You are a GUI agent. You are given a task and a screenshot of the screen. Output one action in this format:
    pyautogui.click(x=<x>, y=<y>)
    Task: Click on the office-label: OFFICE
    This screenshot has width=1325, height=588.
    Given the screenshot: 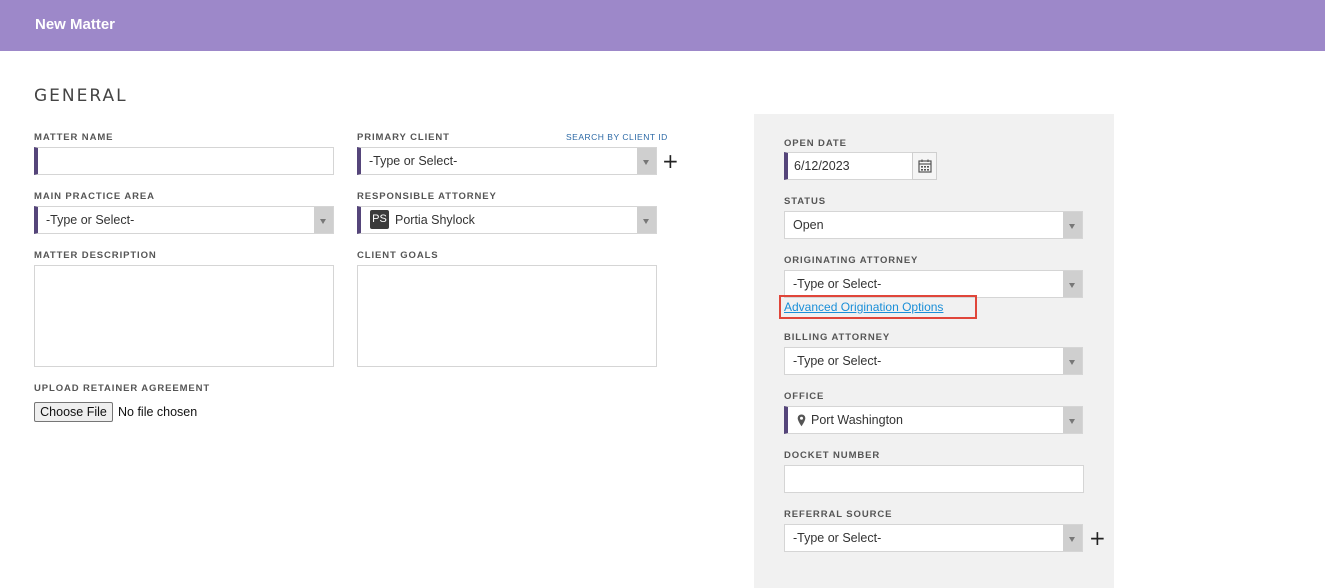 What is the action you would take?
    pyautogui.click(x=804, y=396)
    